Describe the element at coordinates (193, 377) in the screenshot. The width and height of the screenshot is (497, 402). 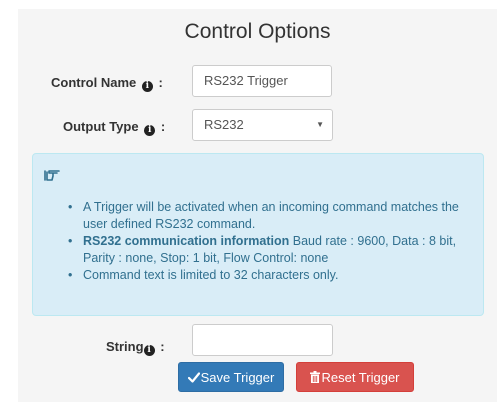
I see `check-icon` at that location.